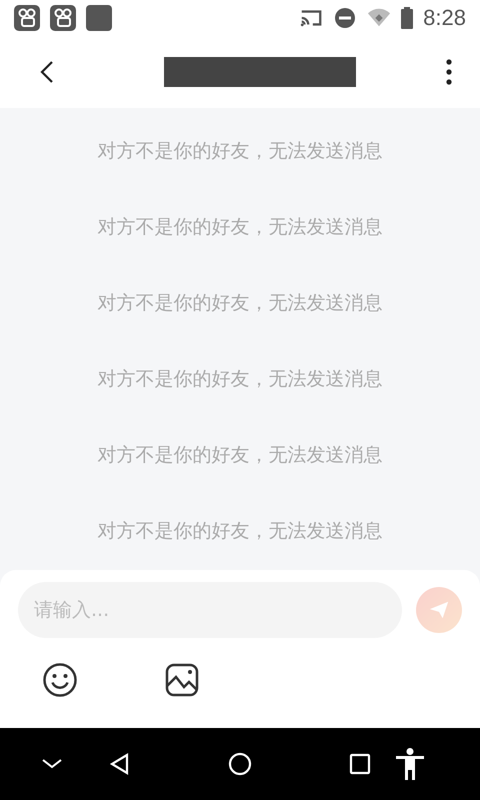  What do you see at coordinates (407, 18) in the screenshot?
I see `battery-icon` at bounding box center [407, 18].